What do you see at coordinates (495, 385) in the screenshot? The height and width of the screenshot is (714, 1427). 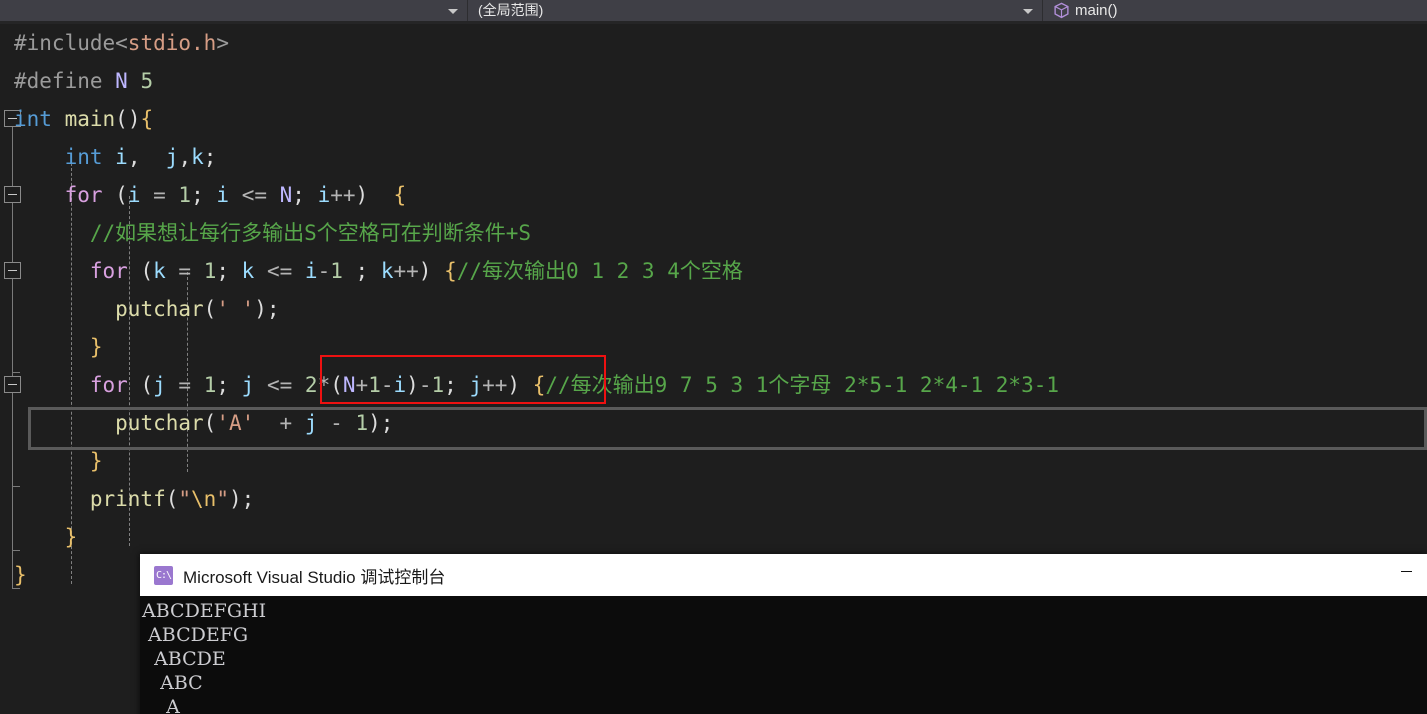 I see `code-token: ++` at bounding box center [495, 385].